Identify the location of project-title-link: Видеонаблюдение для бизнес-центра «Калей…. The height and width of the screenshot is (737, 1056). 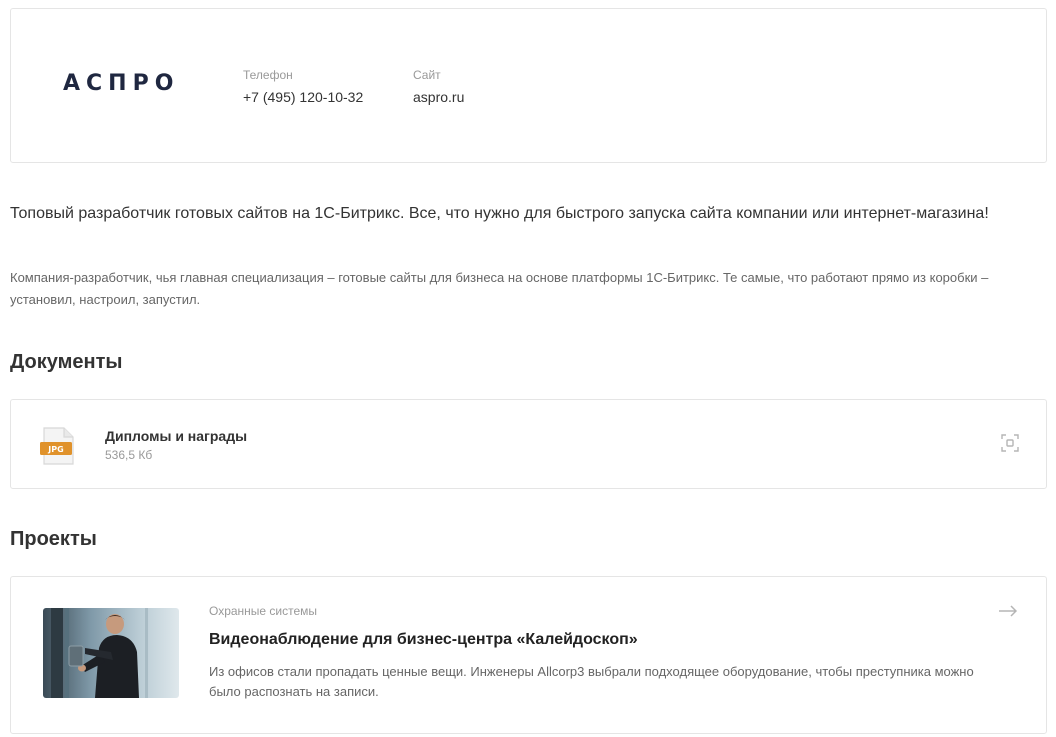
(423, 640).